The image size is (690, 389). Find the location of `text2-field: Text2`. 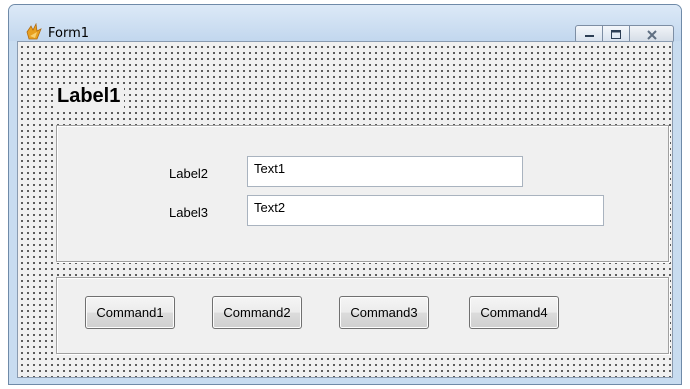

text2-field: Text2 is located at coordinates (425, 210).